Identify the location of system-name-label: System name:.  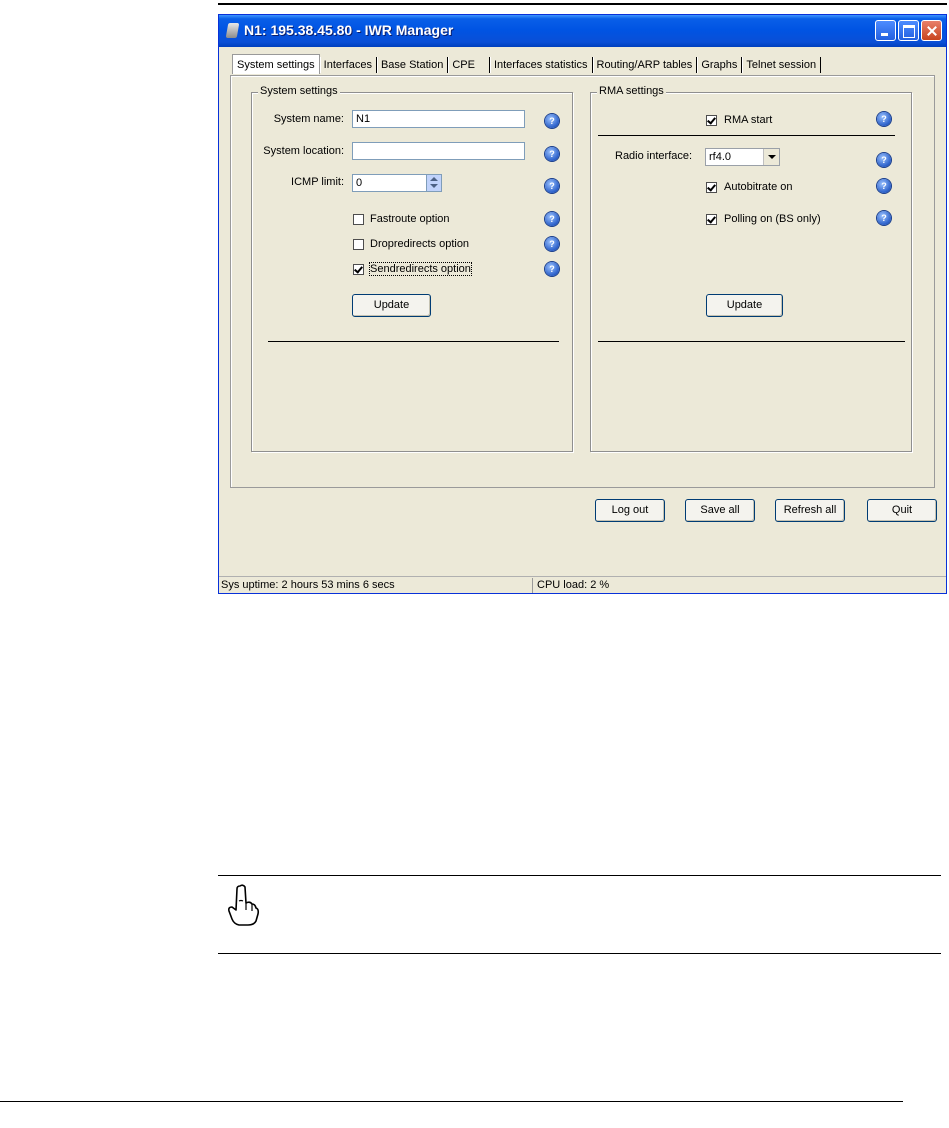
(308, 119).